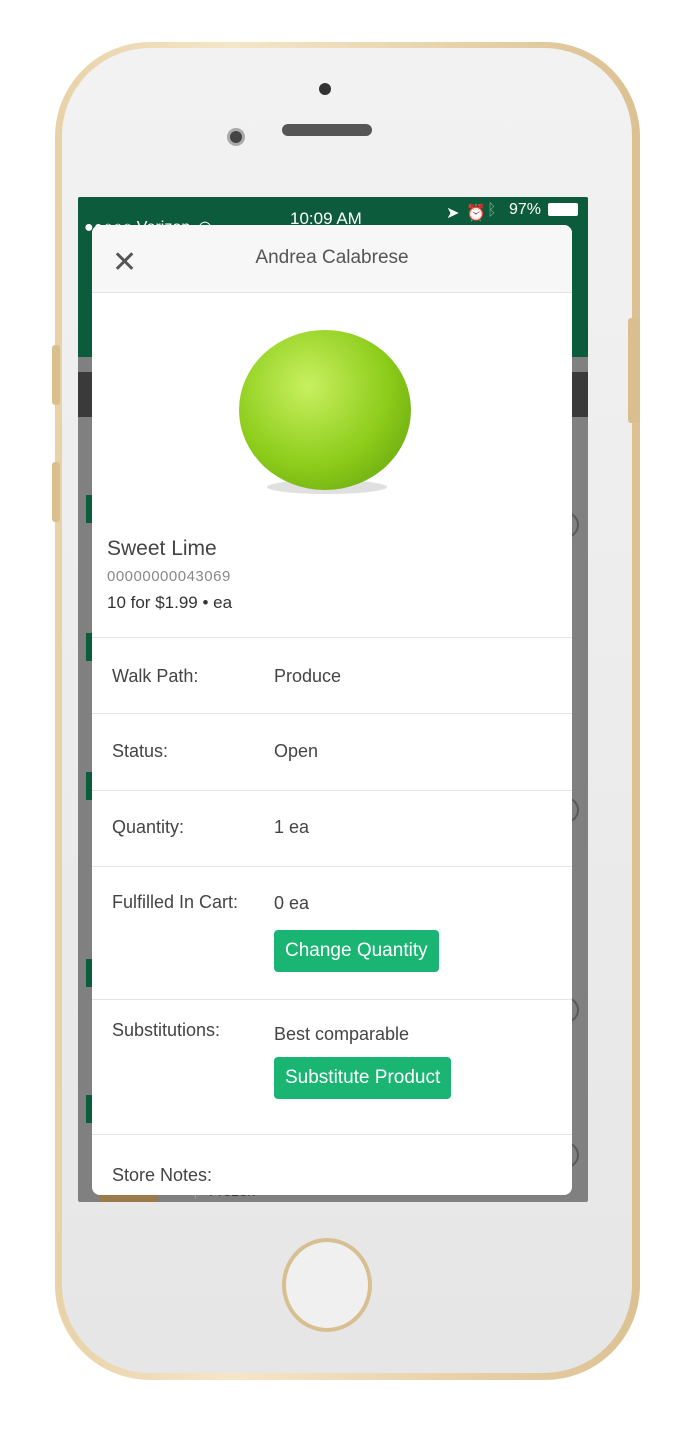 The width and height of the screenshot is (695, 1433). Describe the element at coordinates (325, 89) in the screenshot. I see `sensor` at that location.